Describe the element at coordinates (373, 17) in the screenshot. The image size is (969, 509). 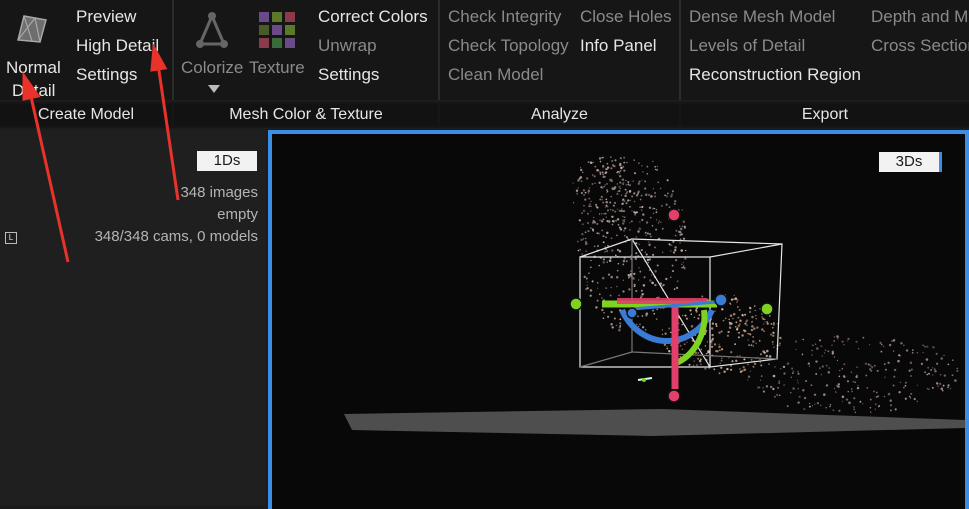
I see `correct-colors-button: Correct Colors` at that location.